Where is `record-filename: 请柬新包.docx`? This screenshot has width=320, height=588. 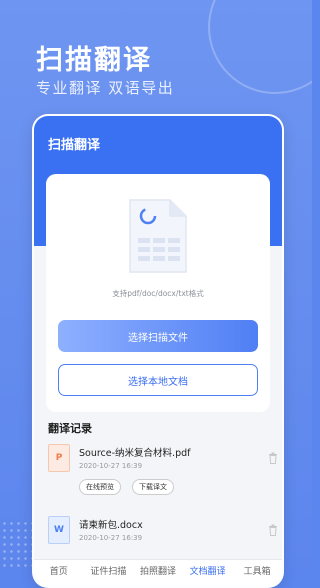 record-filename: 请柬新包.docx is located at coordinates (111, 525).